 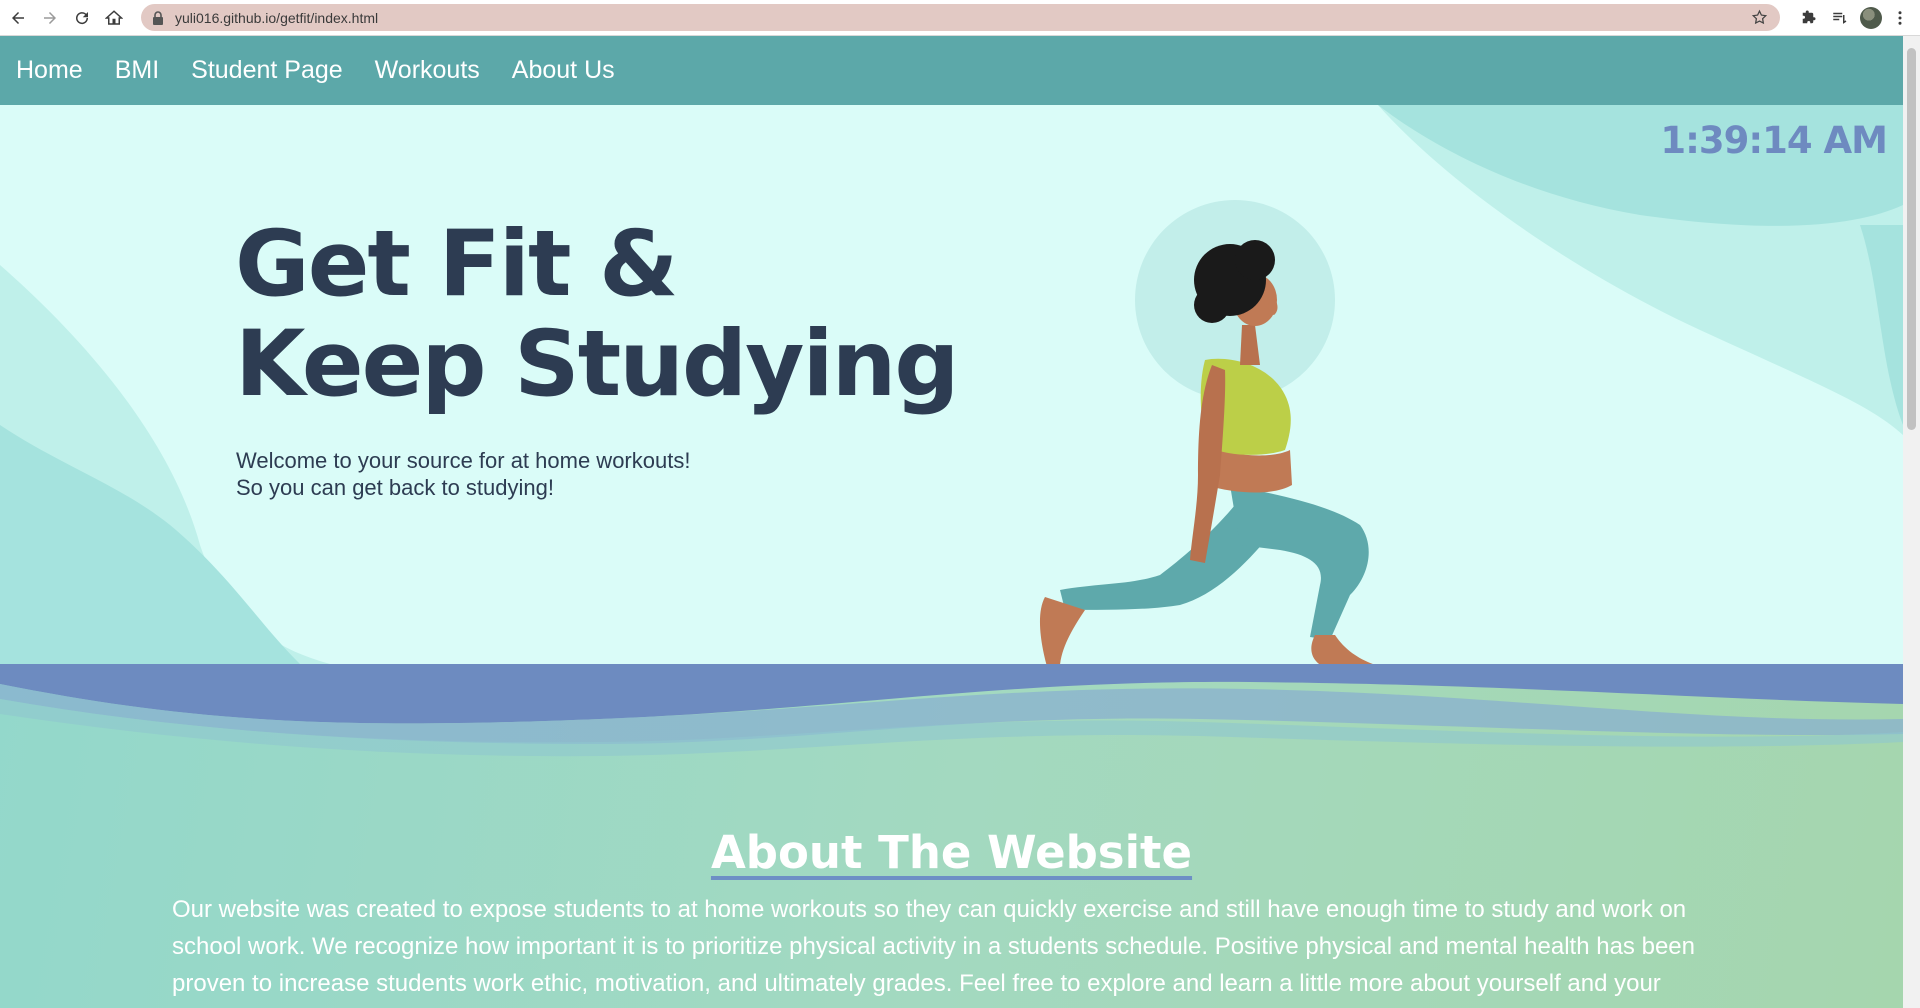 What do you see at coordinates (1774, 140) in the screenshot?
I see `live-clock: 1:39:14 AM` at bounding box center [1774, 140].